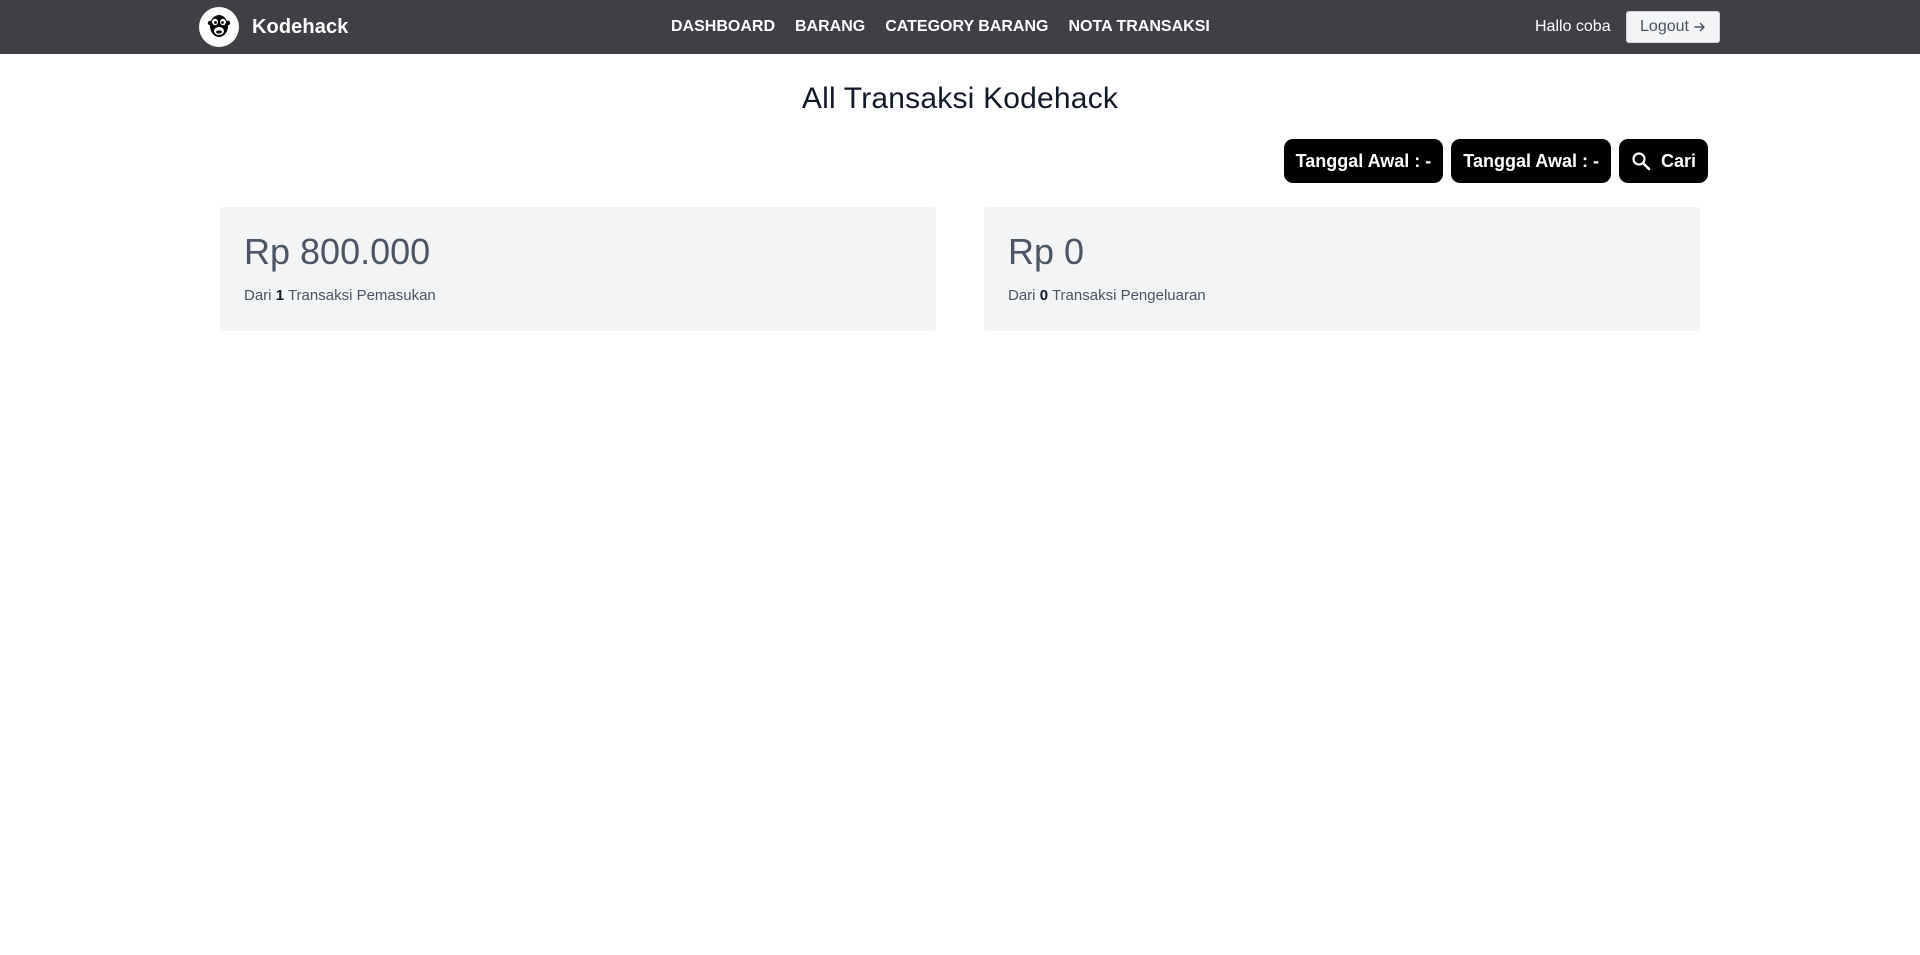 Image resolution: width=1920 pixels, height=955 pixels. What do you see at coordinates (1128, 295) in the screenshot?
I see `expense-suffix: Transaksi Pengeluaran` at bounding box center [1128, 295].